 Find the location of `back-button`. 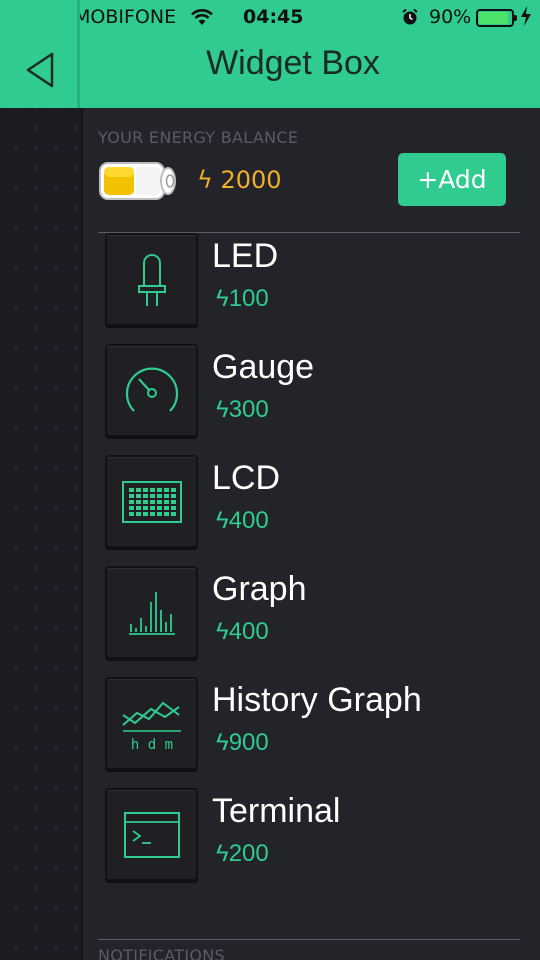

back-button is located at coordinates (40, 70).